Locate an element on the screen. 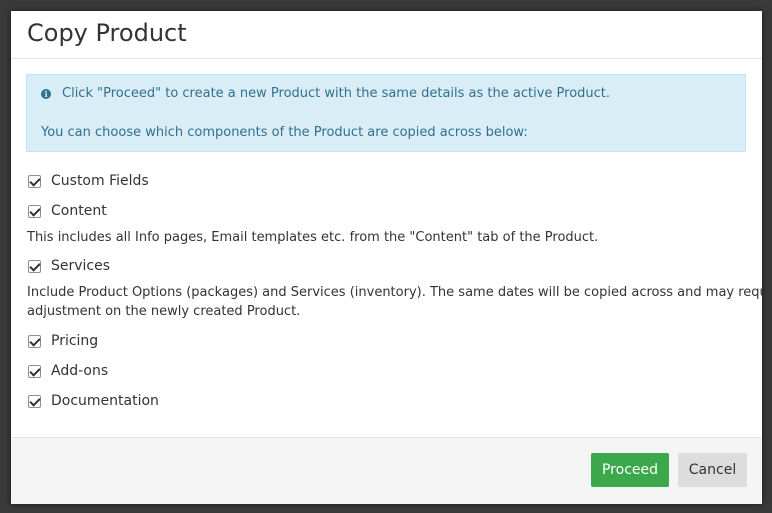 Image resolution: width=772 pixels, height=513 pixels. services-checkbox is located at coordinates (34, 266).